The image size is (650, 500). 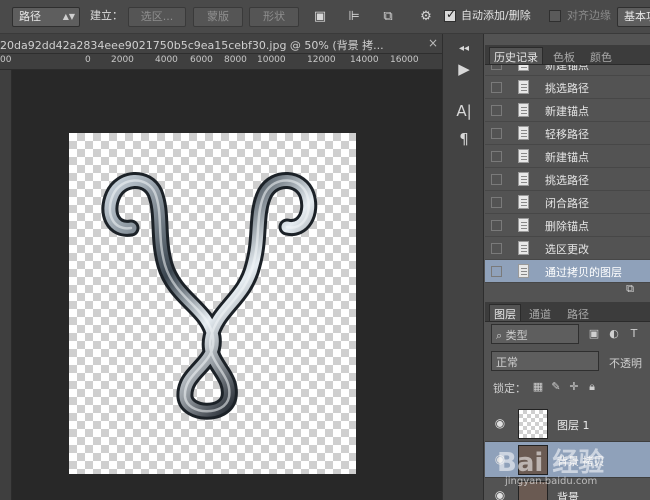 What do you see at coordinates (106, 15) in the screenshot?
I see `make-label: 建立：` at bounding box center [106, 15].